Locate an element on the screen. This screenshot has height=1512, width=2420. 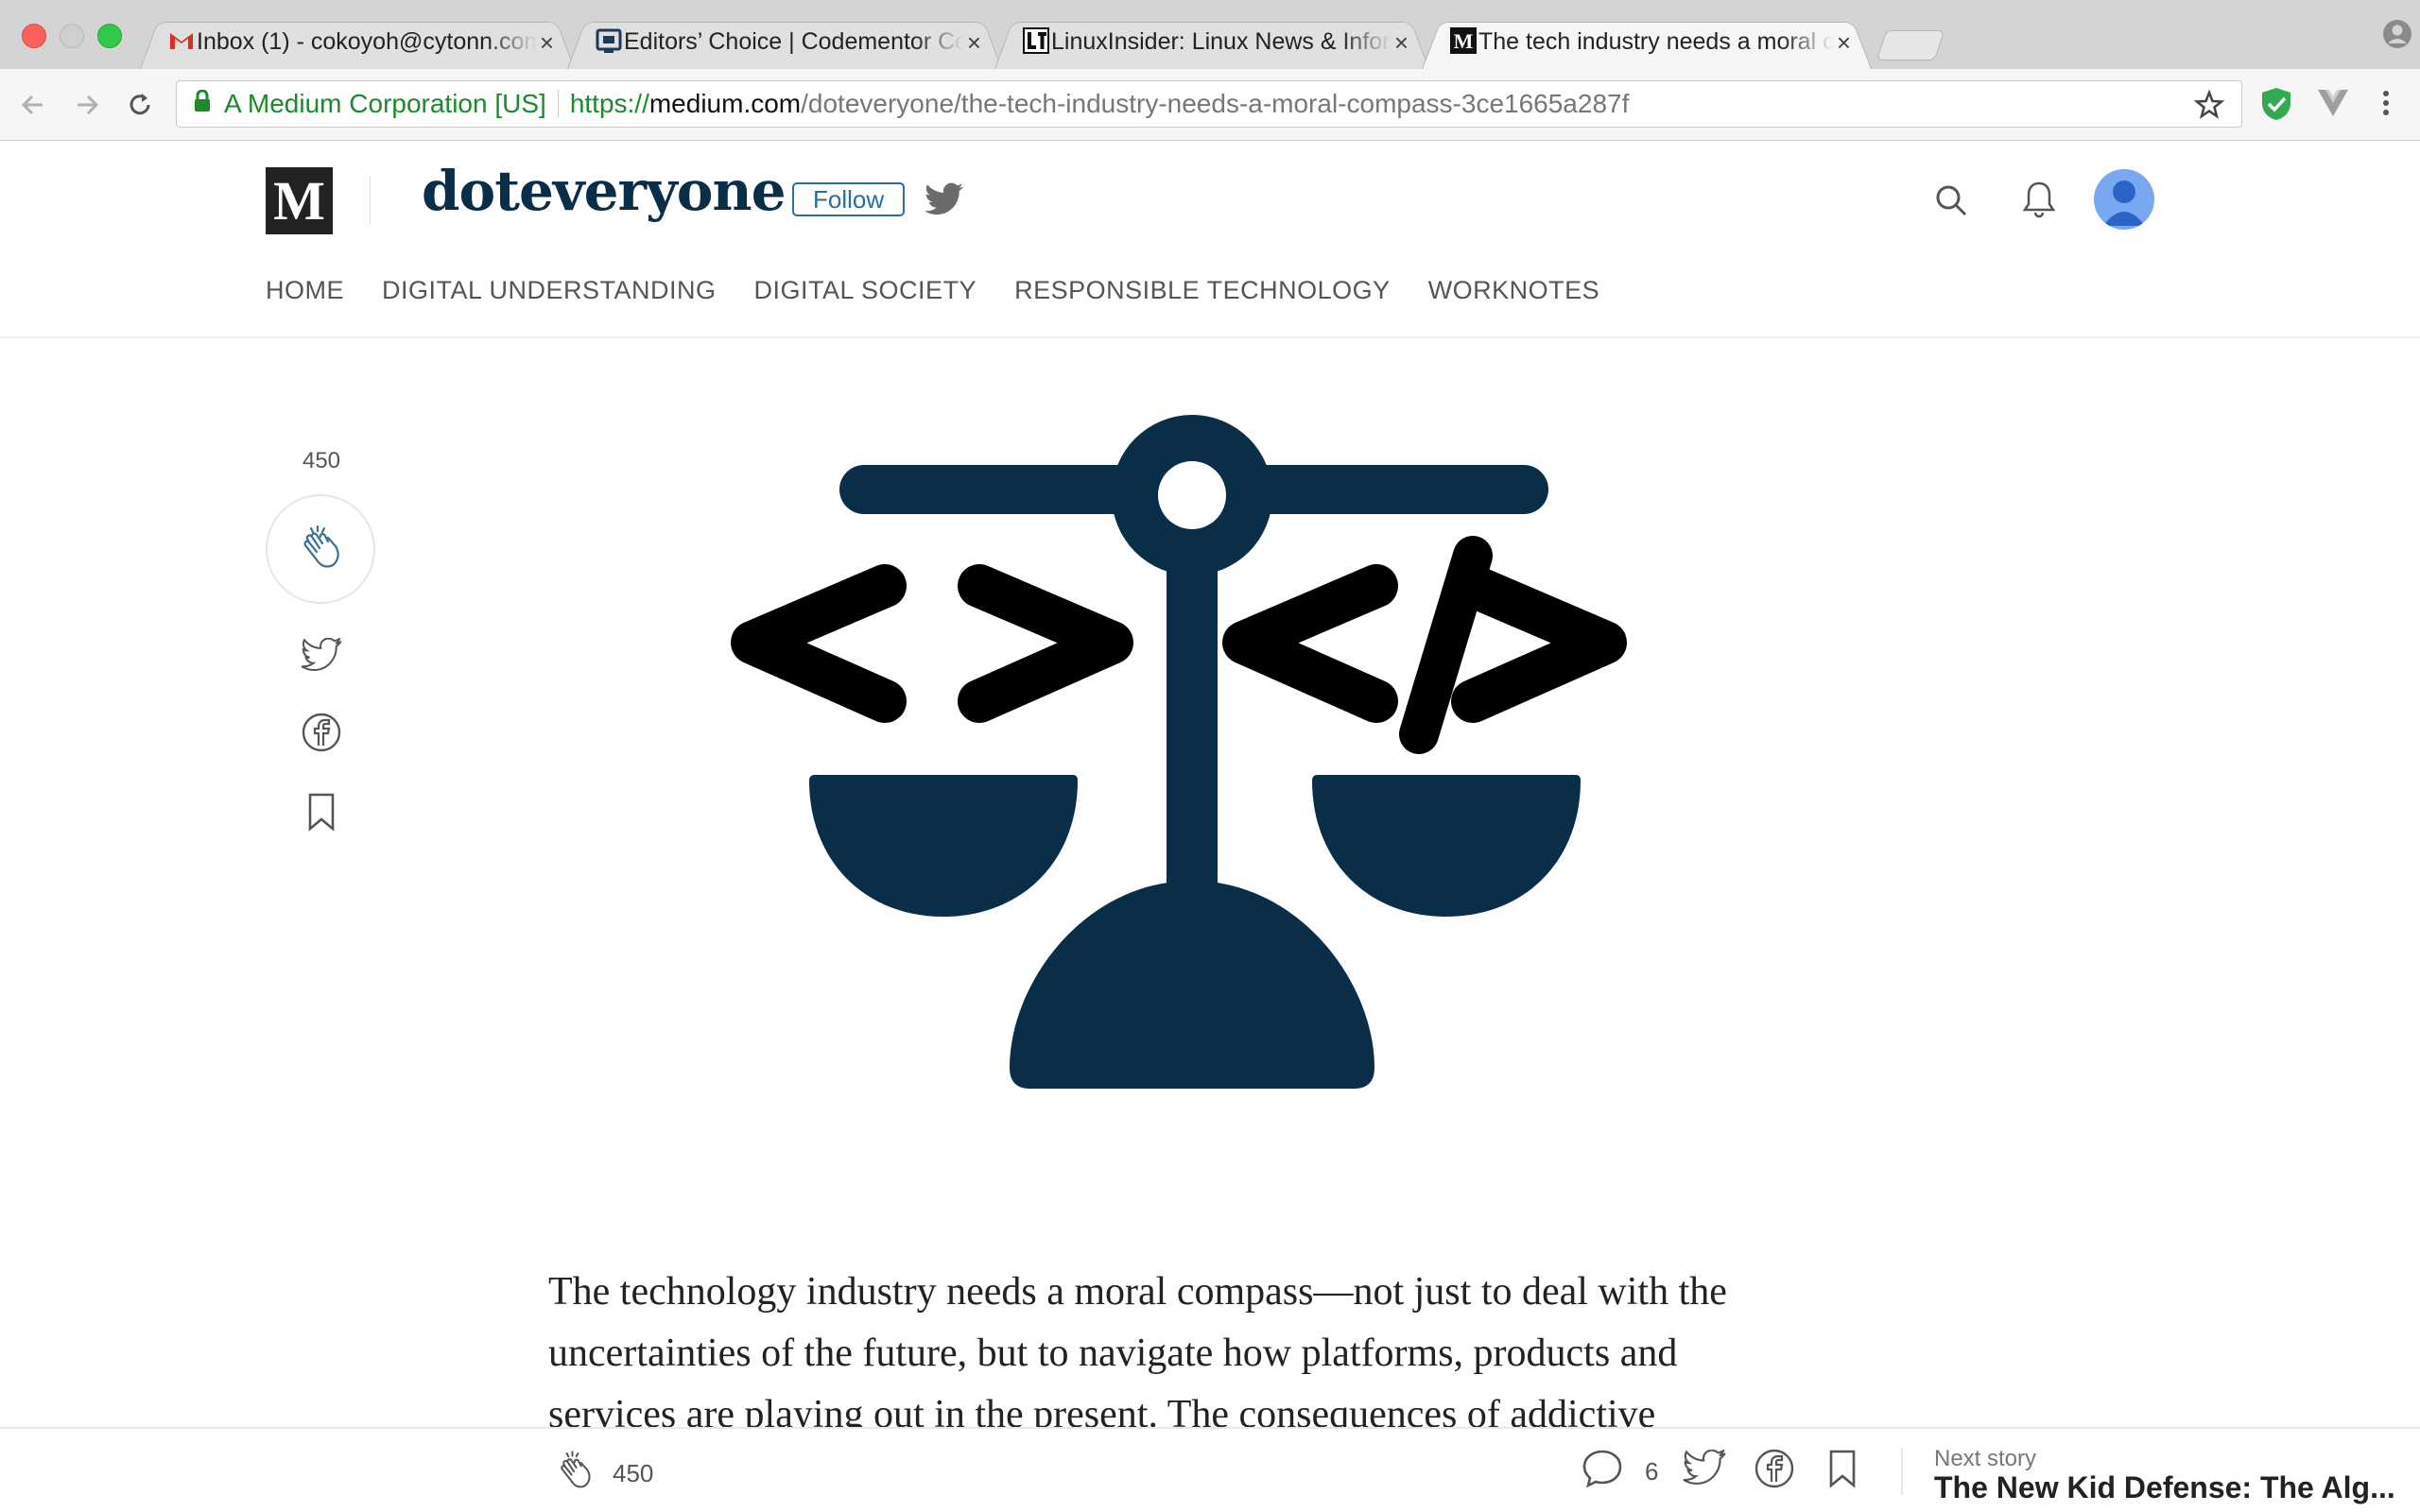
responses-icon is located at coordinates (1602, 1471).